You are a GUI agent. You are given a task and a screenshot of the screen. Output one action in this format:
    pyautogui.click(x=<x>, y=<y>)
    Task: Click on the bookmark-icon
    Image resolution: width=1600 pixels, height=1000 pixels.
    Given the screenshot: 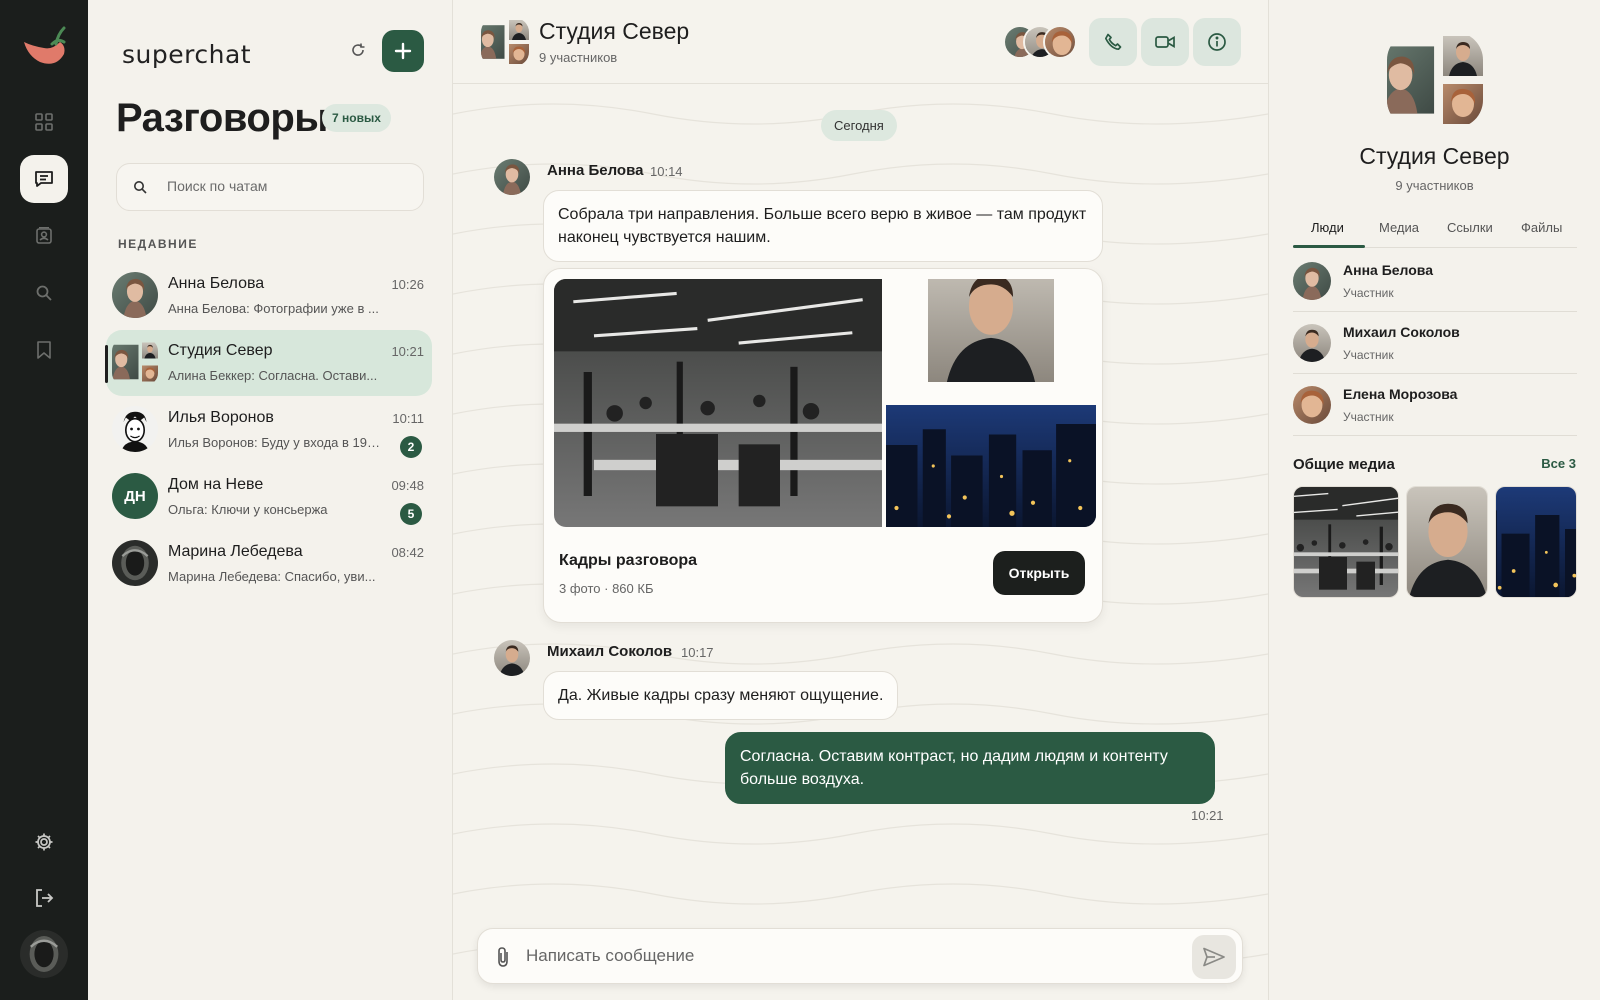 What is the action you would take?
    pyautogui.click(x=44, y=350)
    